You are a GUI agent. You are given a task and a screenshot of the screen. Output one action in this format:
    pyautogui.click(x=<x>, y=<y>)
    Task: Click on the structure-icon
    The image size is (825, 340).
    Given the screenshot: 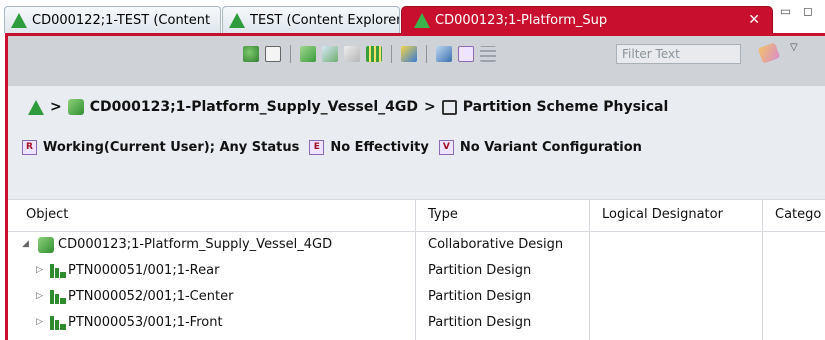 What is the action you would take?
    pyautogui.click(x=308, y=54)
    